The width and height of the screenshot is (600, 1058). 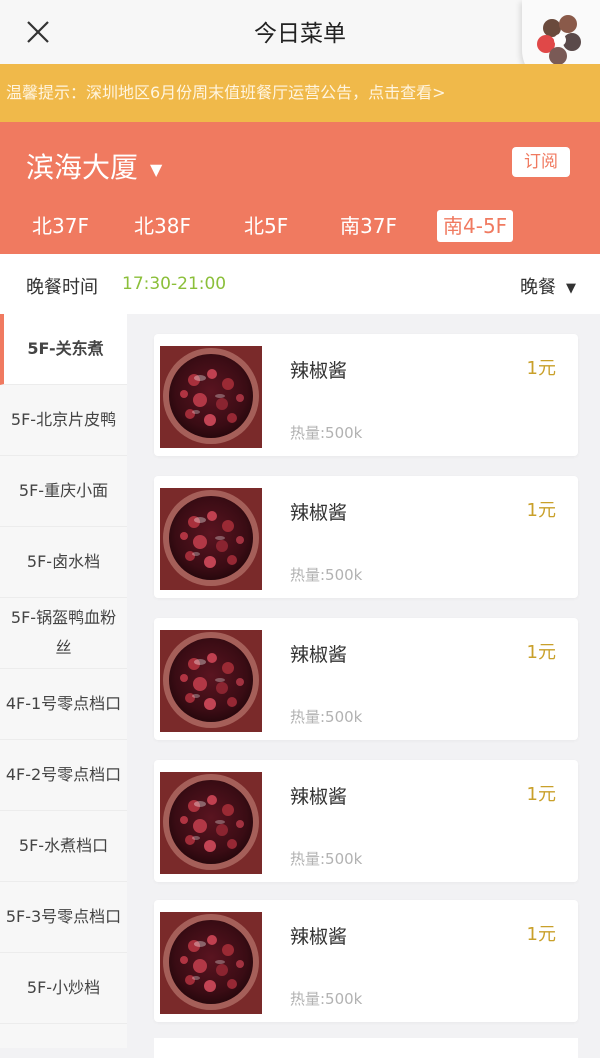 I want to click on sidebar-item-label: 5F-小炒档, so click(x=63, y=987).